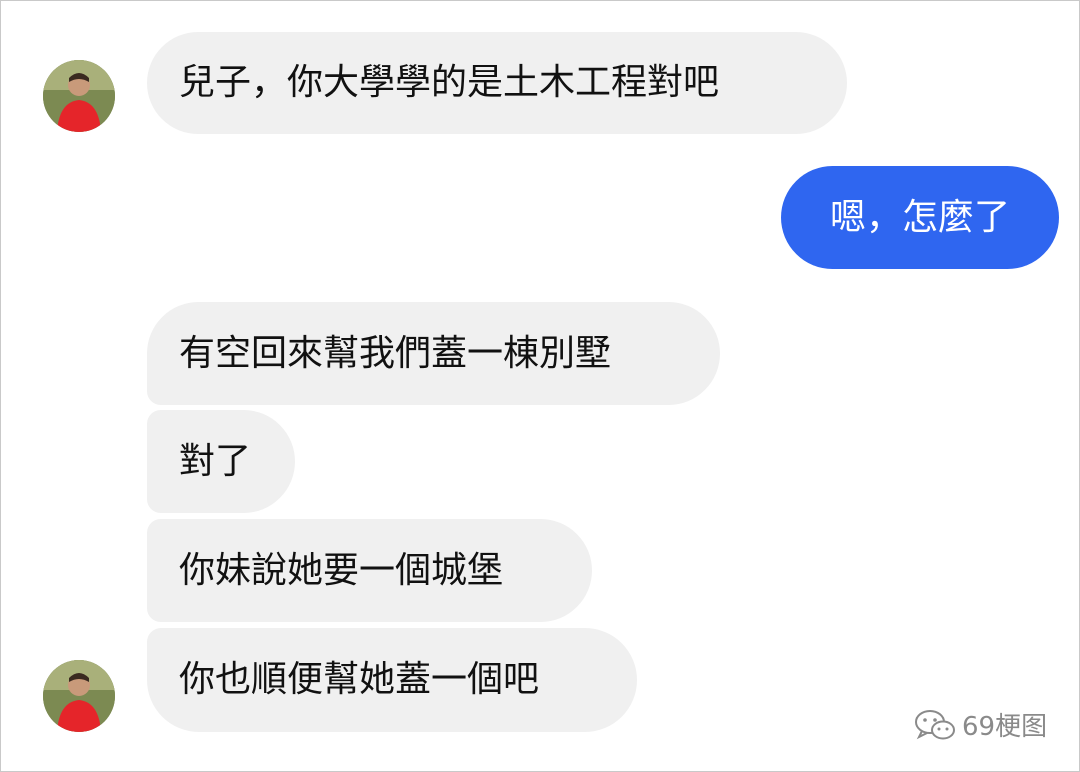  I want to click on watermark: 69梗图, so click(980, 724).